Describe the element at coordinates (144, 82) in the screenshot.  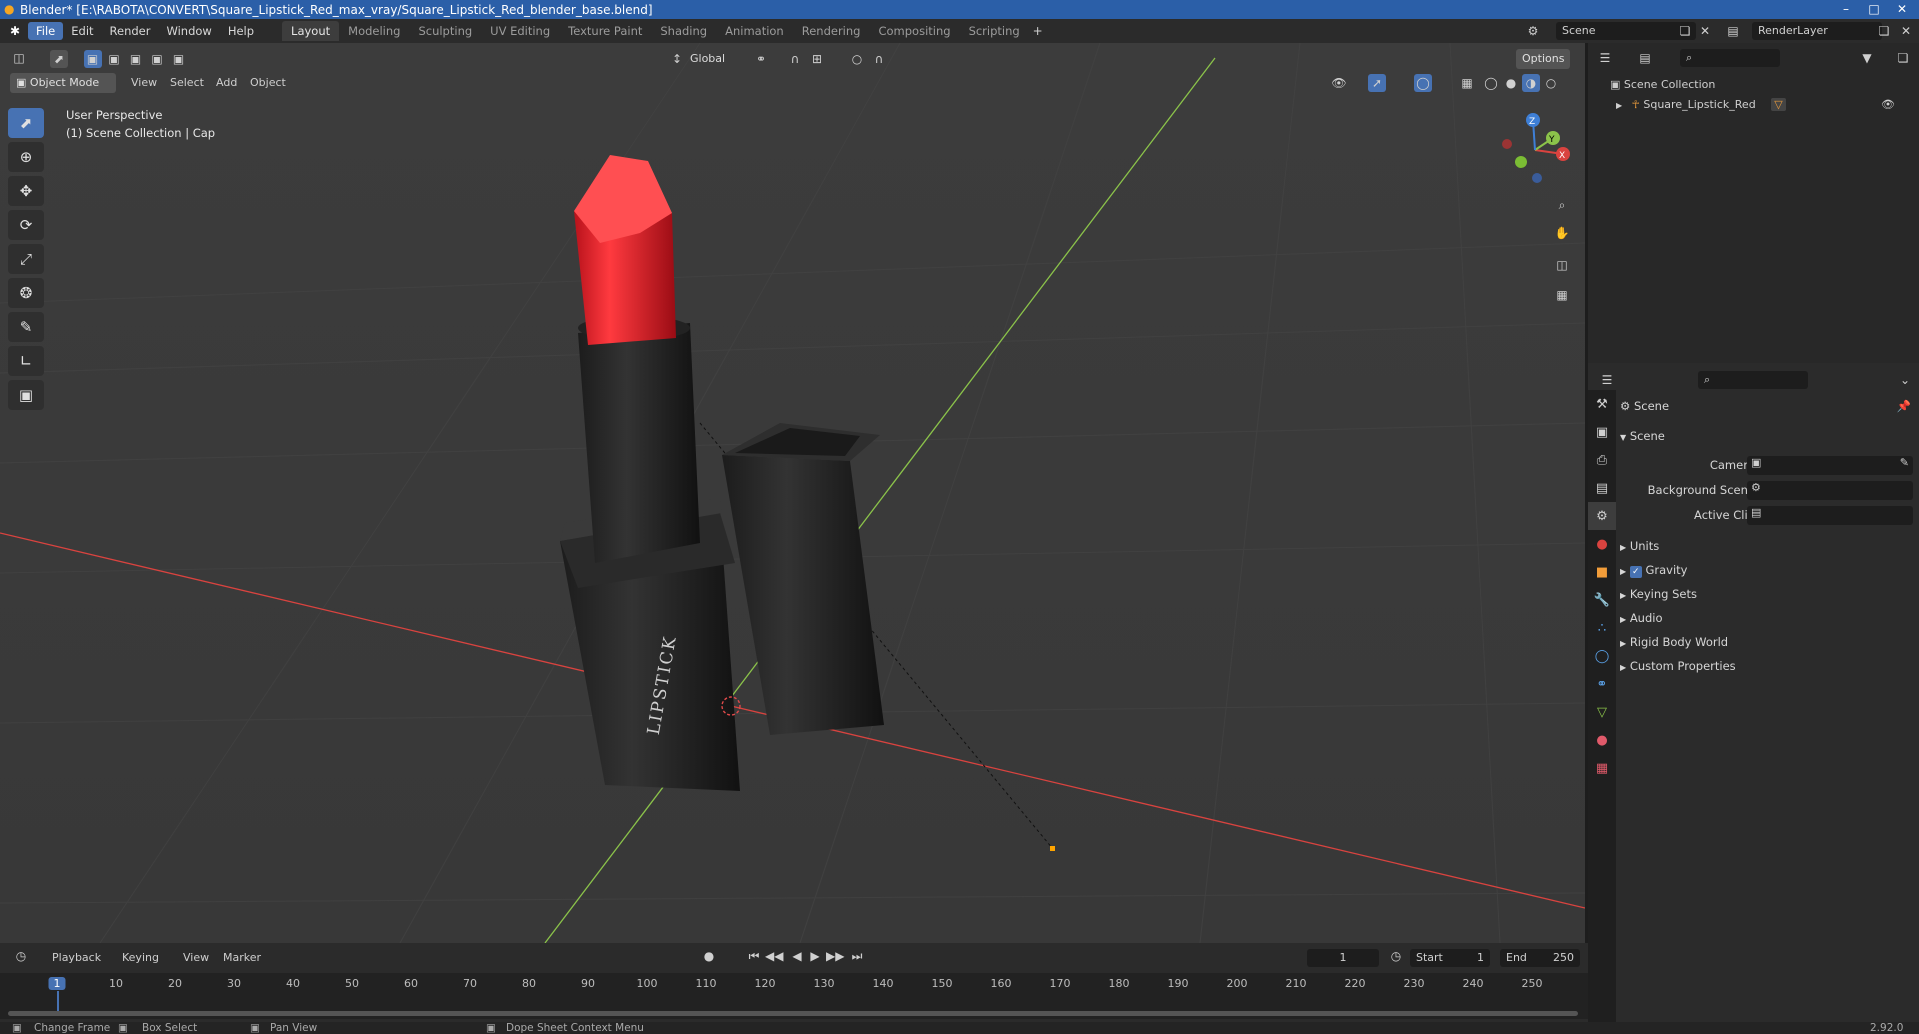
I see `viewport-menu-view: View` at that location.